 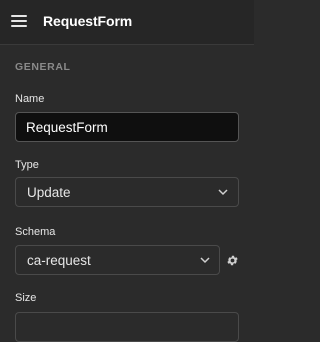 What do you see at coordinates (27, 165) in the screenshot?
I see `type-label: Type` at bounding box center [27, 165].